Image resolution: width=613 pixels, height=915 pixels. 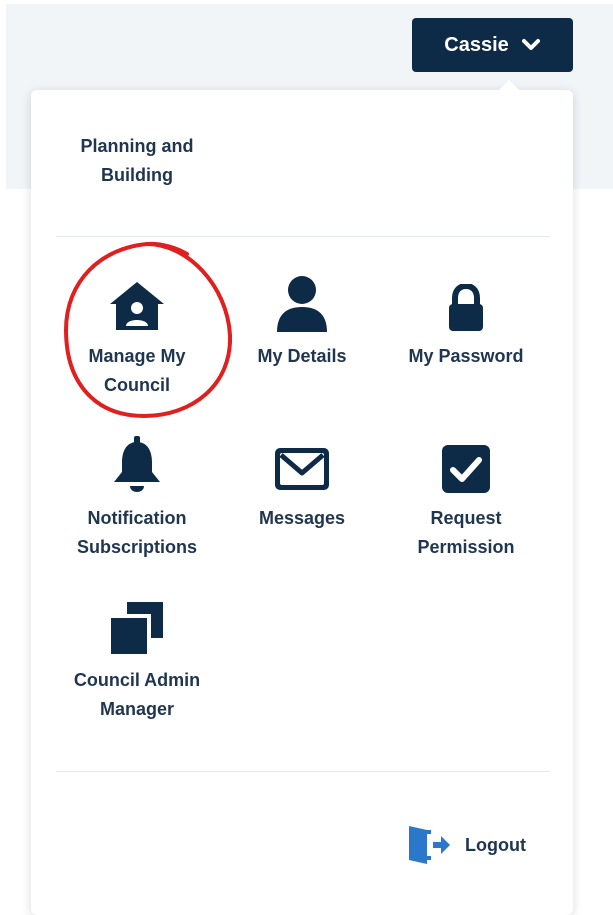 I want to click on dropdown-caret, so click(x=509, y=86).